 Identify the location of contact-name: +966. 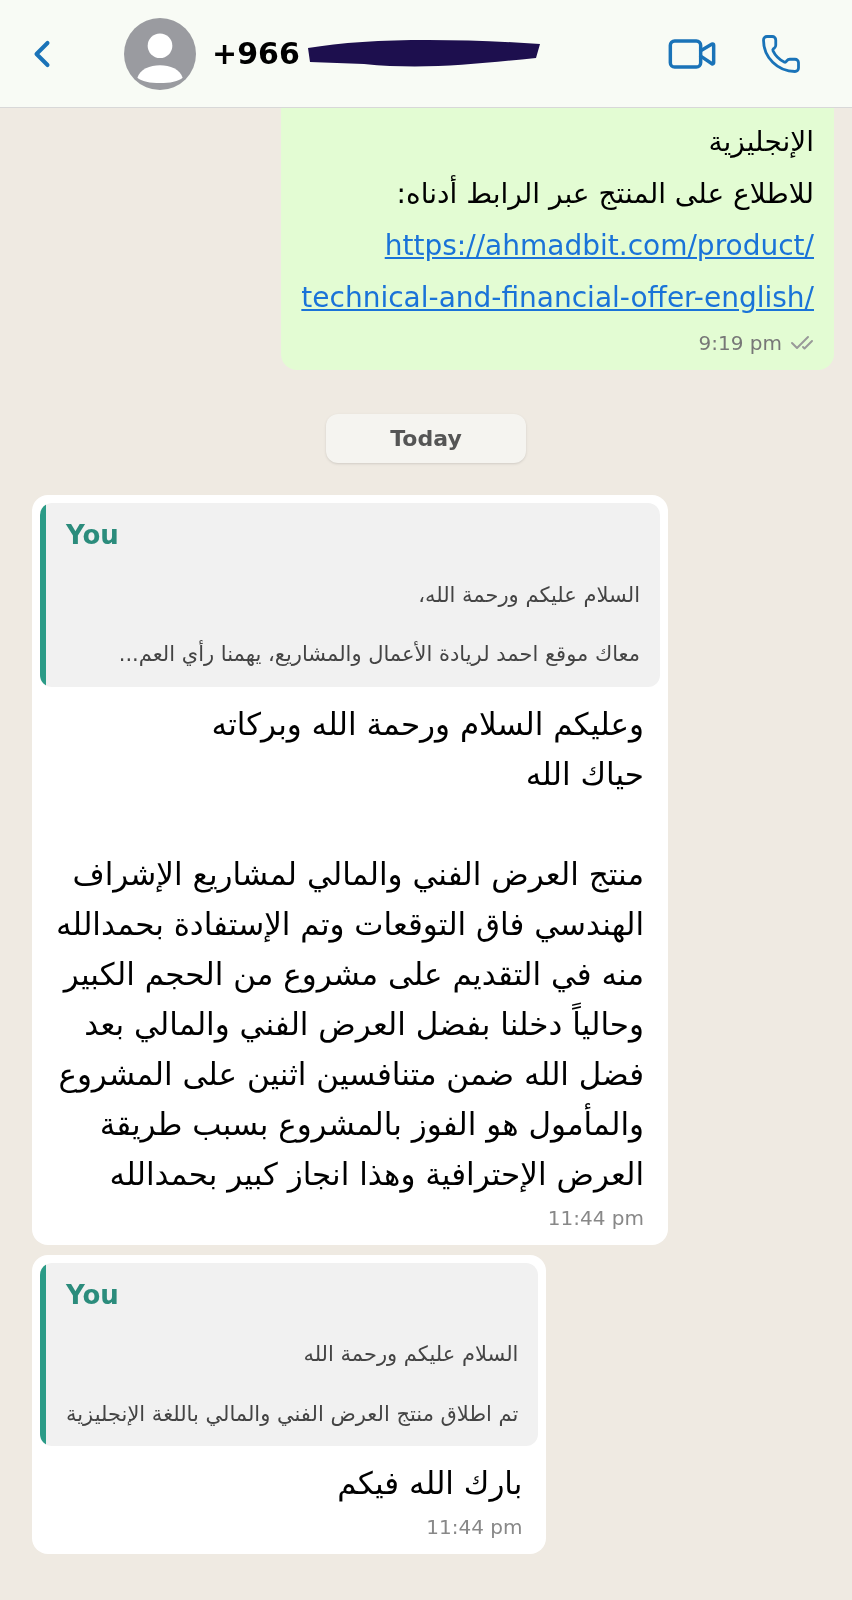
(256, 53).